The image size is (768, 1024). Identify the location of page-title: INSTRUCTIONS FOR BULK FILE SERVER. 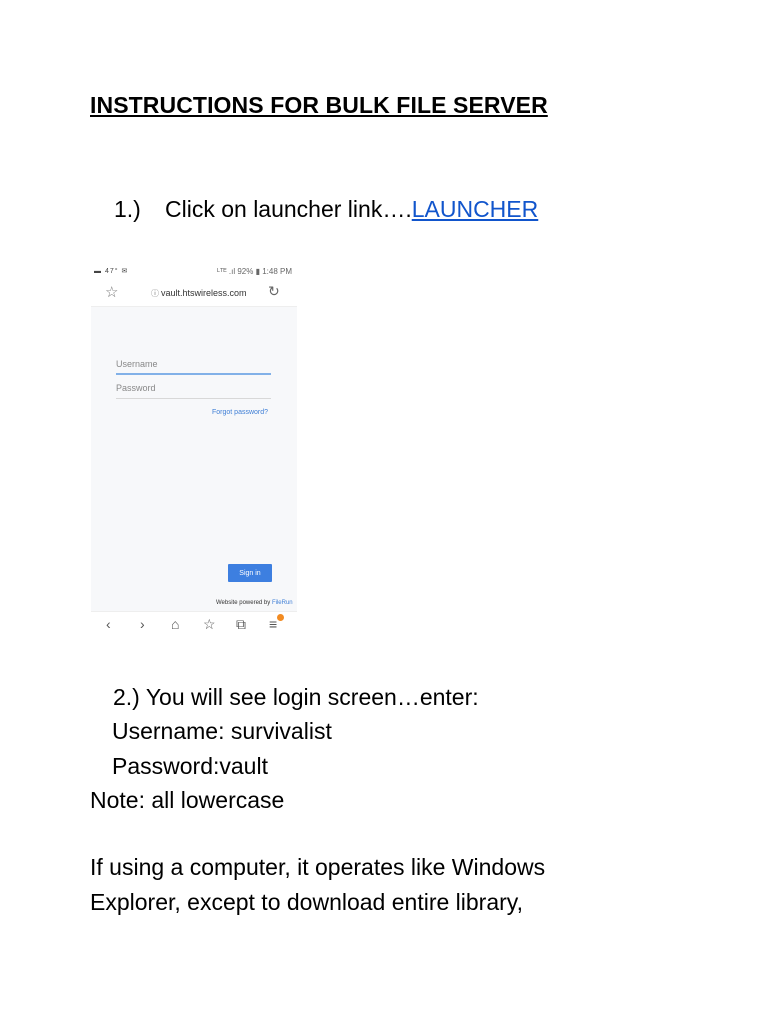
(319, 105).